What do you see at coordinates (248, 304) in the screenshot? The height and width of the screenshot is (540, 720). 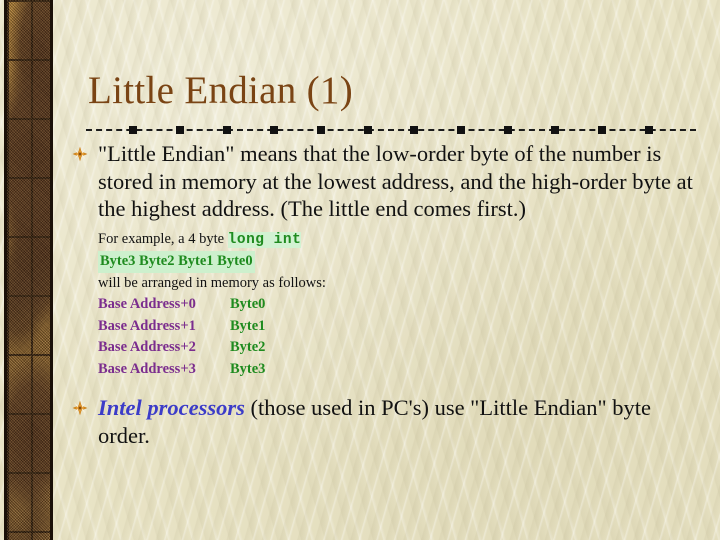 I see `memory-map-value: Byte0` at bounding box center [248, 304].